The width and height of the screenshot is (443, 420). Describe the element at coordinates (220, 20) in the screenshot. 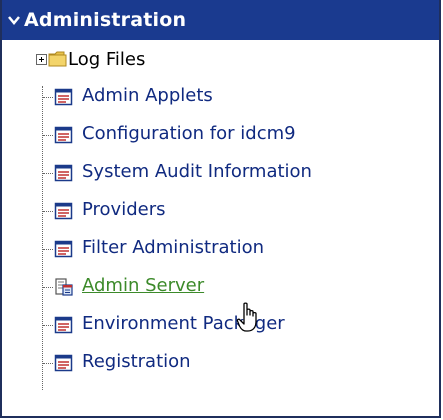

I see `panel-header: Administration` at that location.